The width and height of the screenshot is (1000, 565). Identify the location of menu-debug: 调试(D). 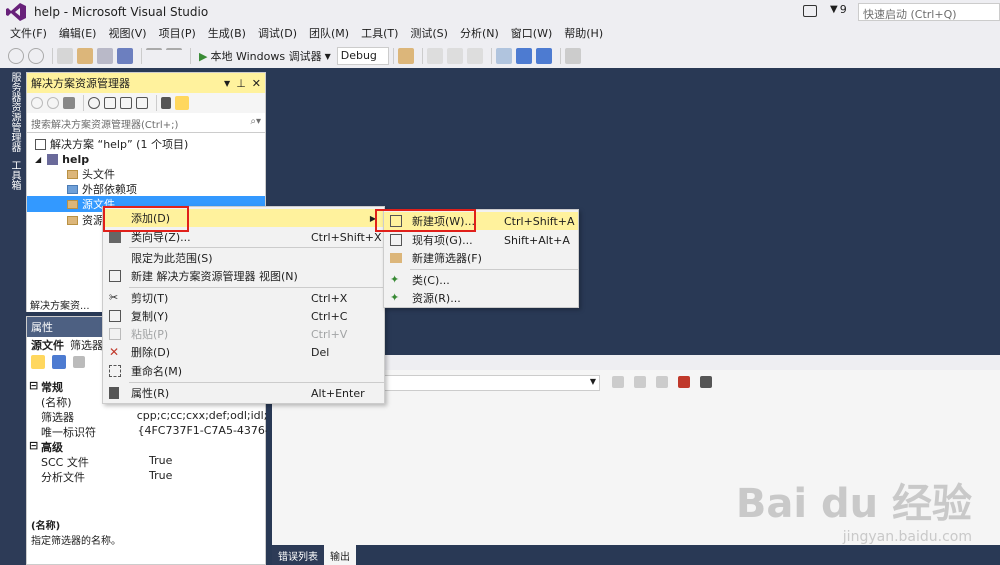
(277, 34).